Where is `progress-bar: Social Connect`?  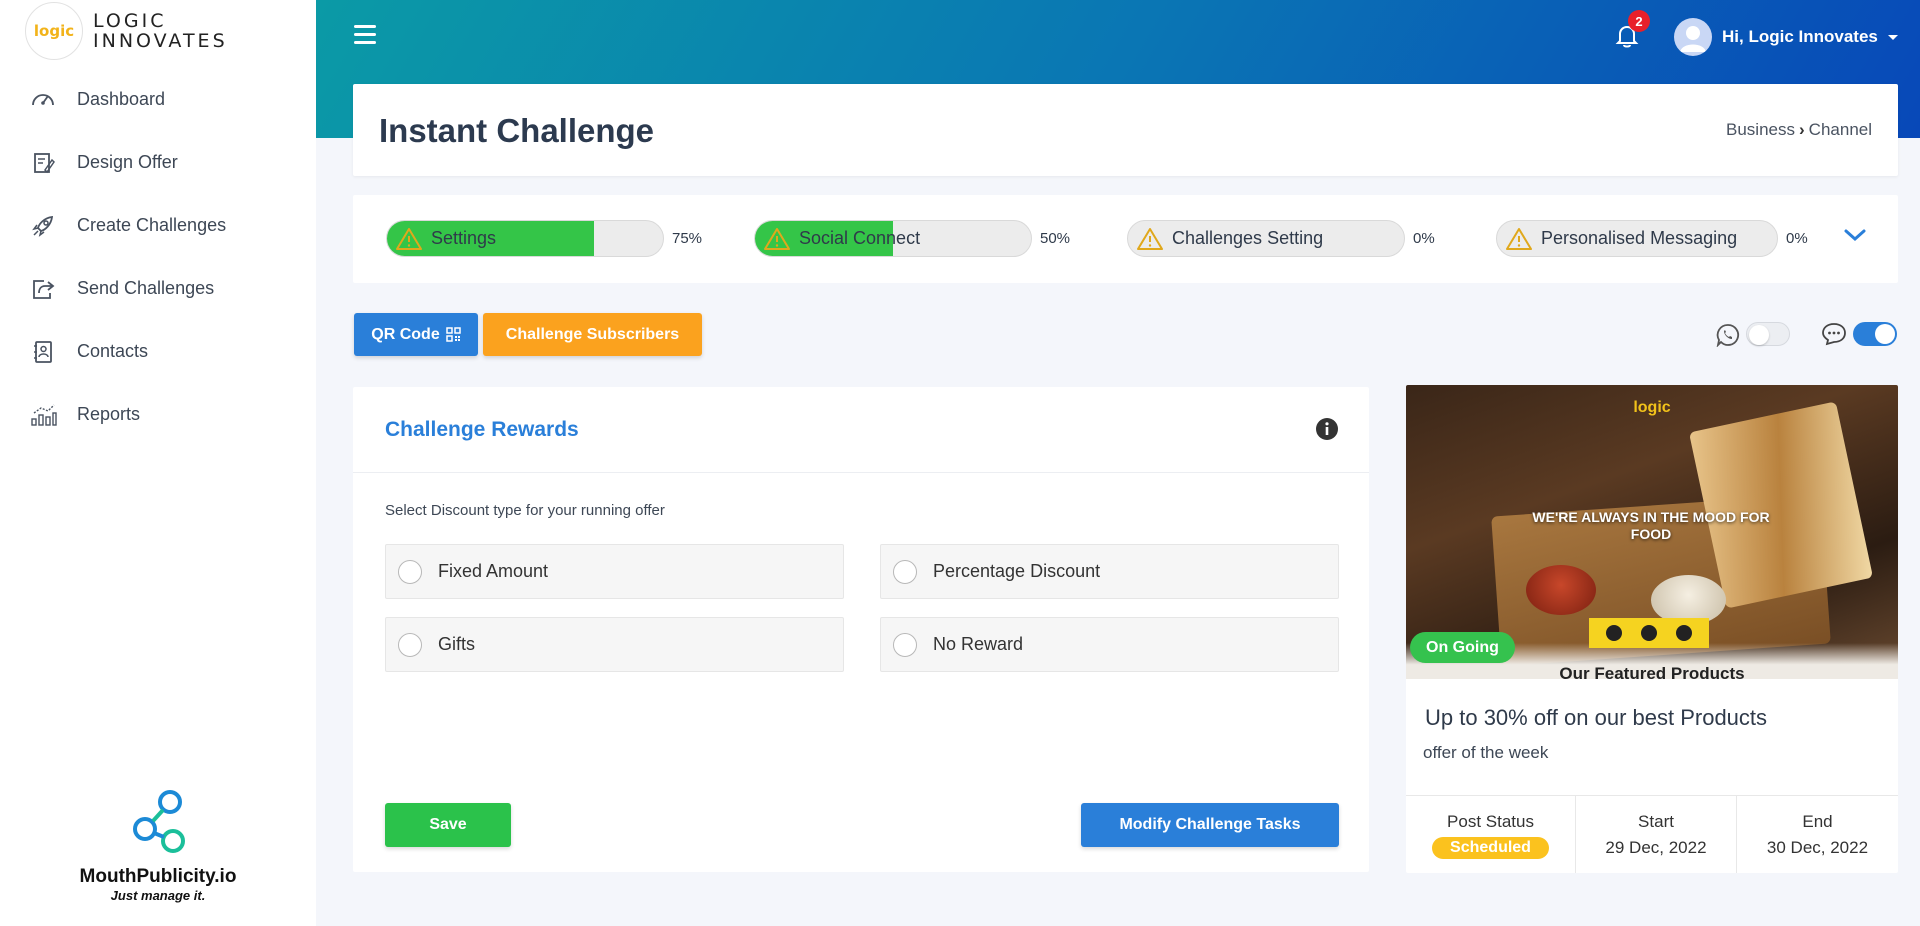
progress-bar: Social Connect is located at coordinates (893, 238).